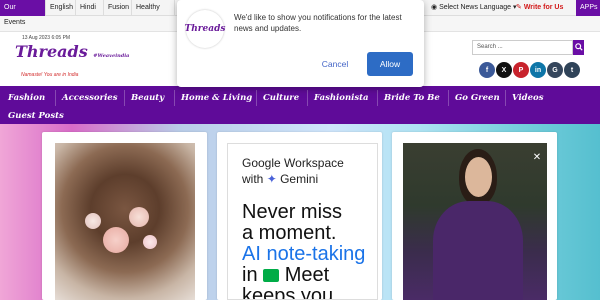 The height and width of the screenshot is (300, 600). I want to click on tumblr-icon: t, so click(572, 70).